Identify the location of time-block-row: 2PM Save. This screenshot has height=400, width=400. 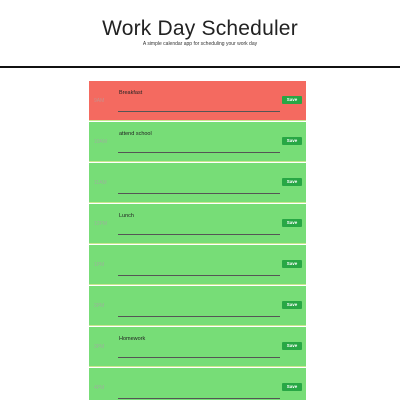
(197, 306).